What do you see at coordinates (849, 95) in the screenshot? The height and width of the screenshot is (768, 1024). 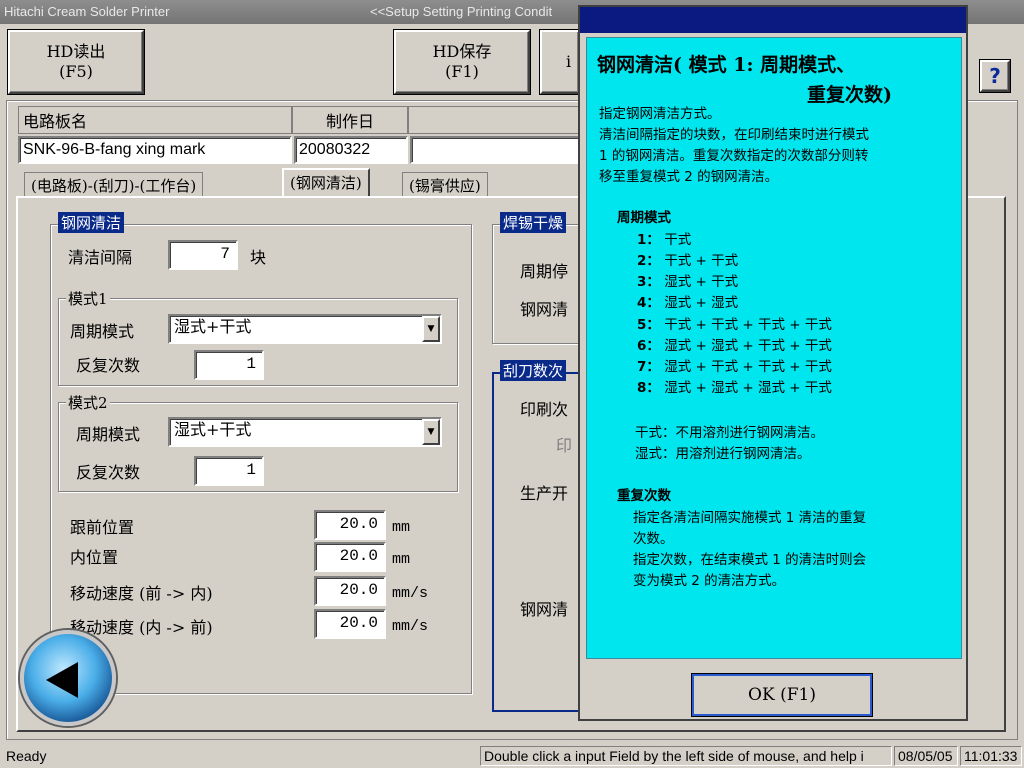 I see `help-title-line2: 重复次数)` at bounding box center [849, 95].